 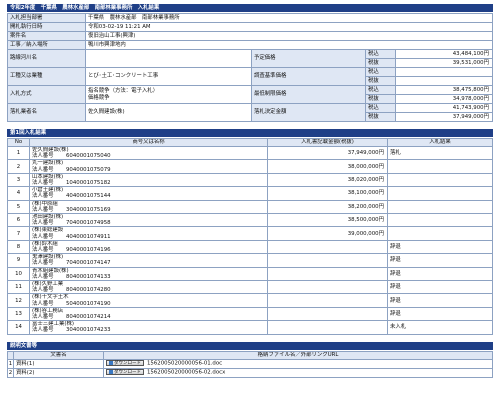 I want to click on company-block: (株)久野工業 法人番号 8040001074280, so click(x=148, y=288).